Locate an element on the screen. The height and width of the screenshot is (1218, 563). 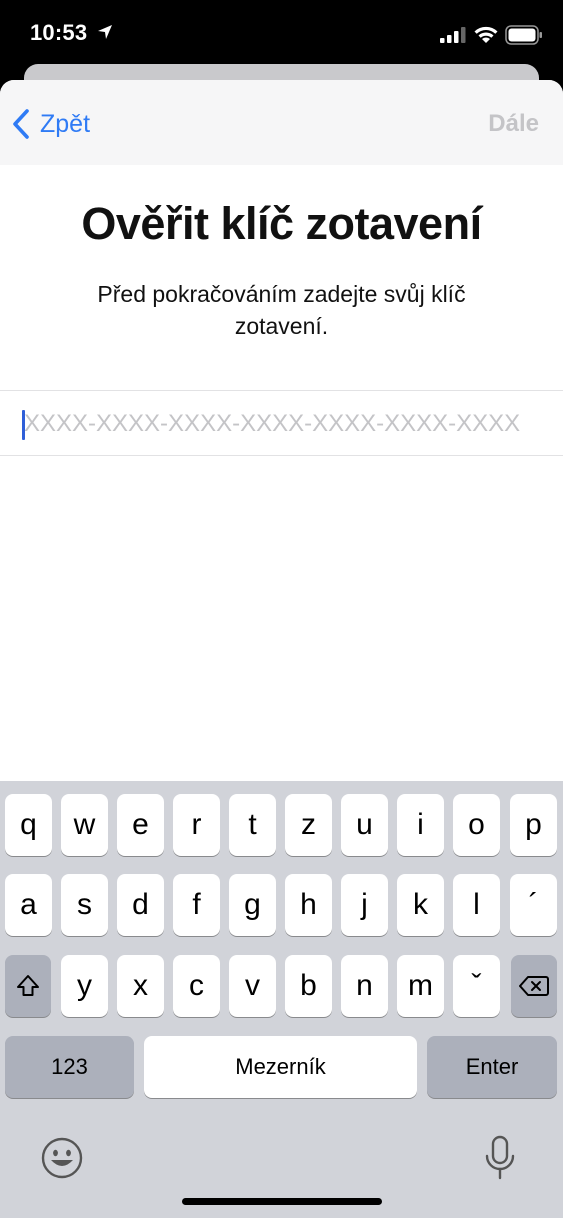
key-b: b is located at coordinates (308, 986).